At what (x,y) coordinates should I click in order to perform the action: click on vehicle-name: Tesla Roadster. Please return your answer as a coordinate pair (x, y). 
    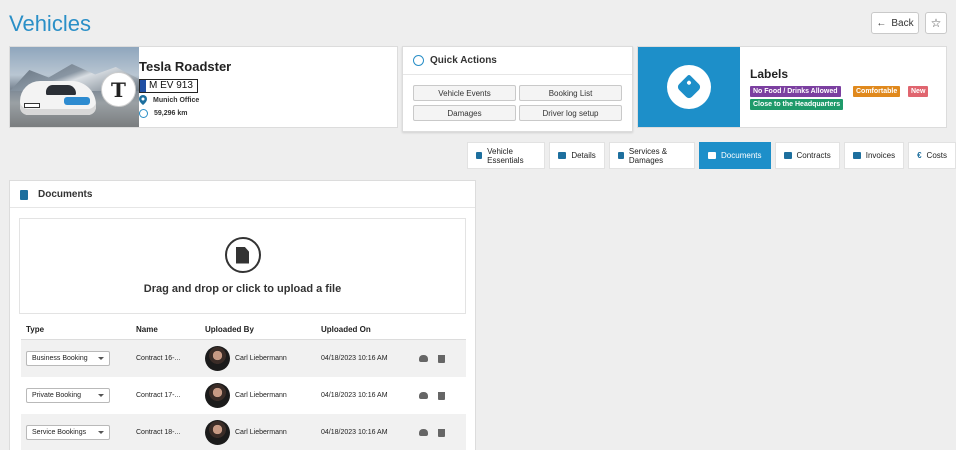
    Looking at the image, I should click on (185, 66).